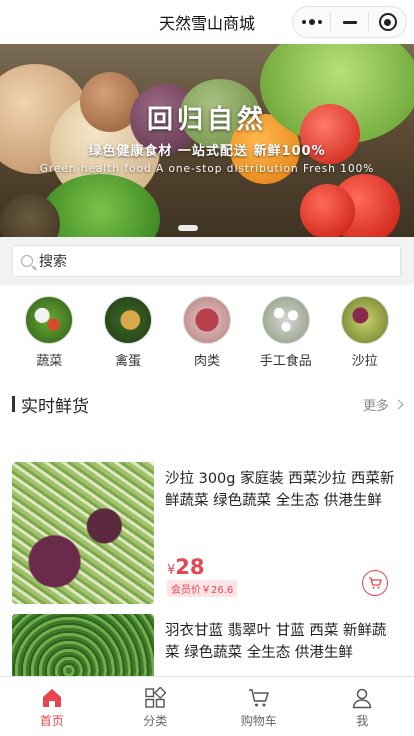 Image resolution: width=414 pixels, height=736 pixels. I want to click on category-icon, so click(156, 697).